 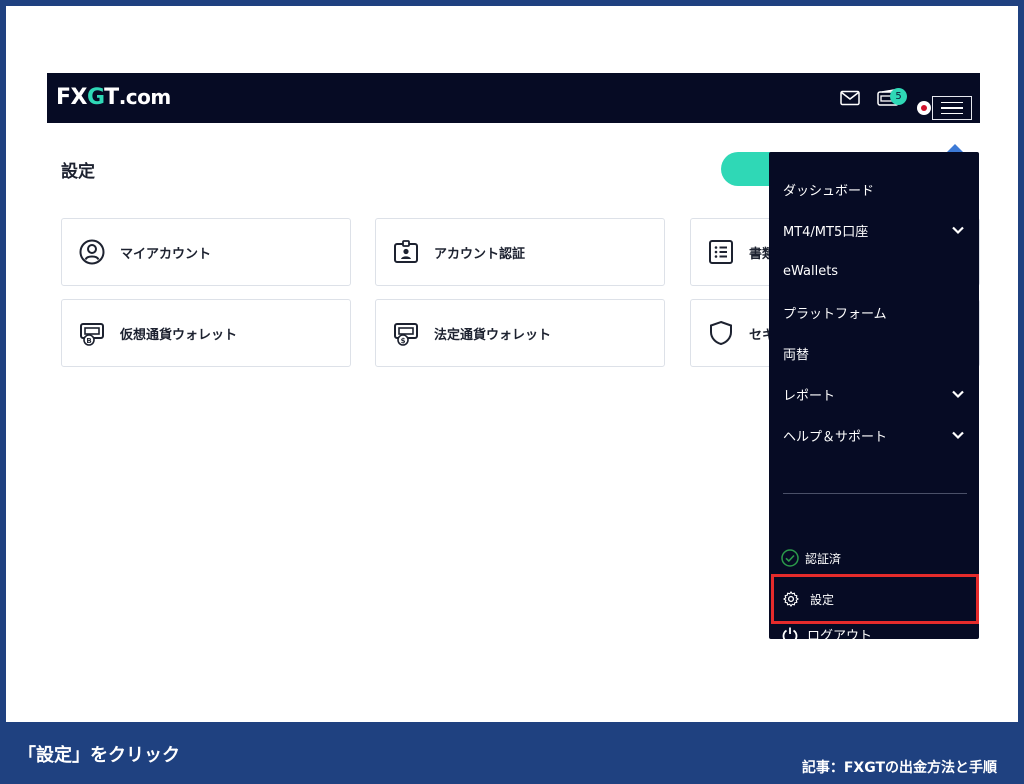 I want to click on dropdown-caret, so click(x=955, y=148).